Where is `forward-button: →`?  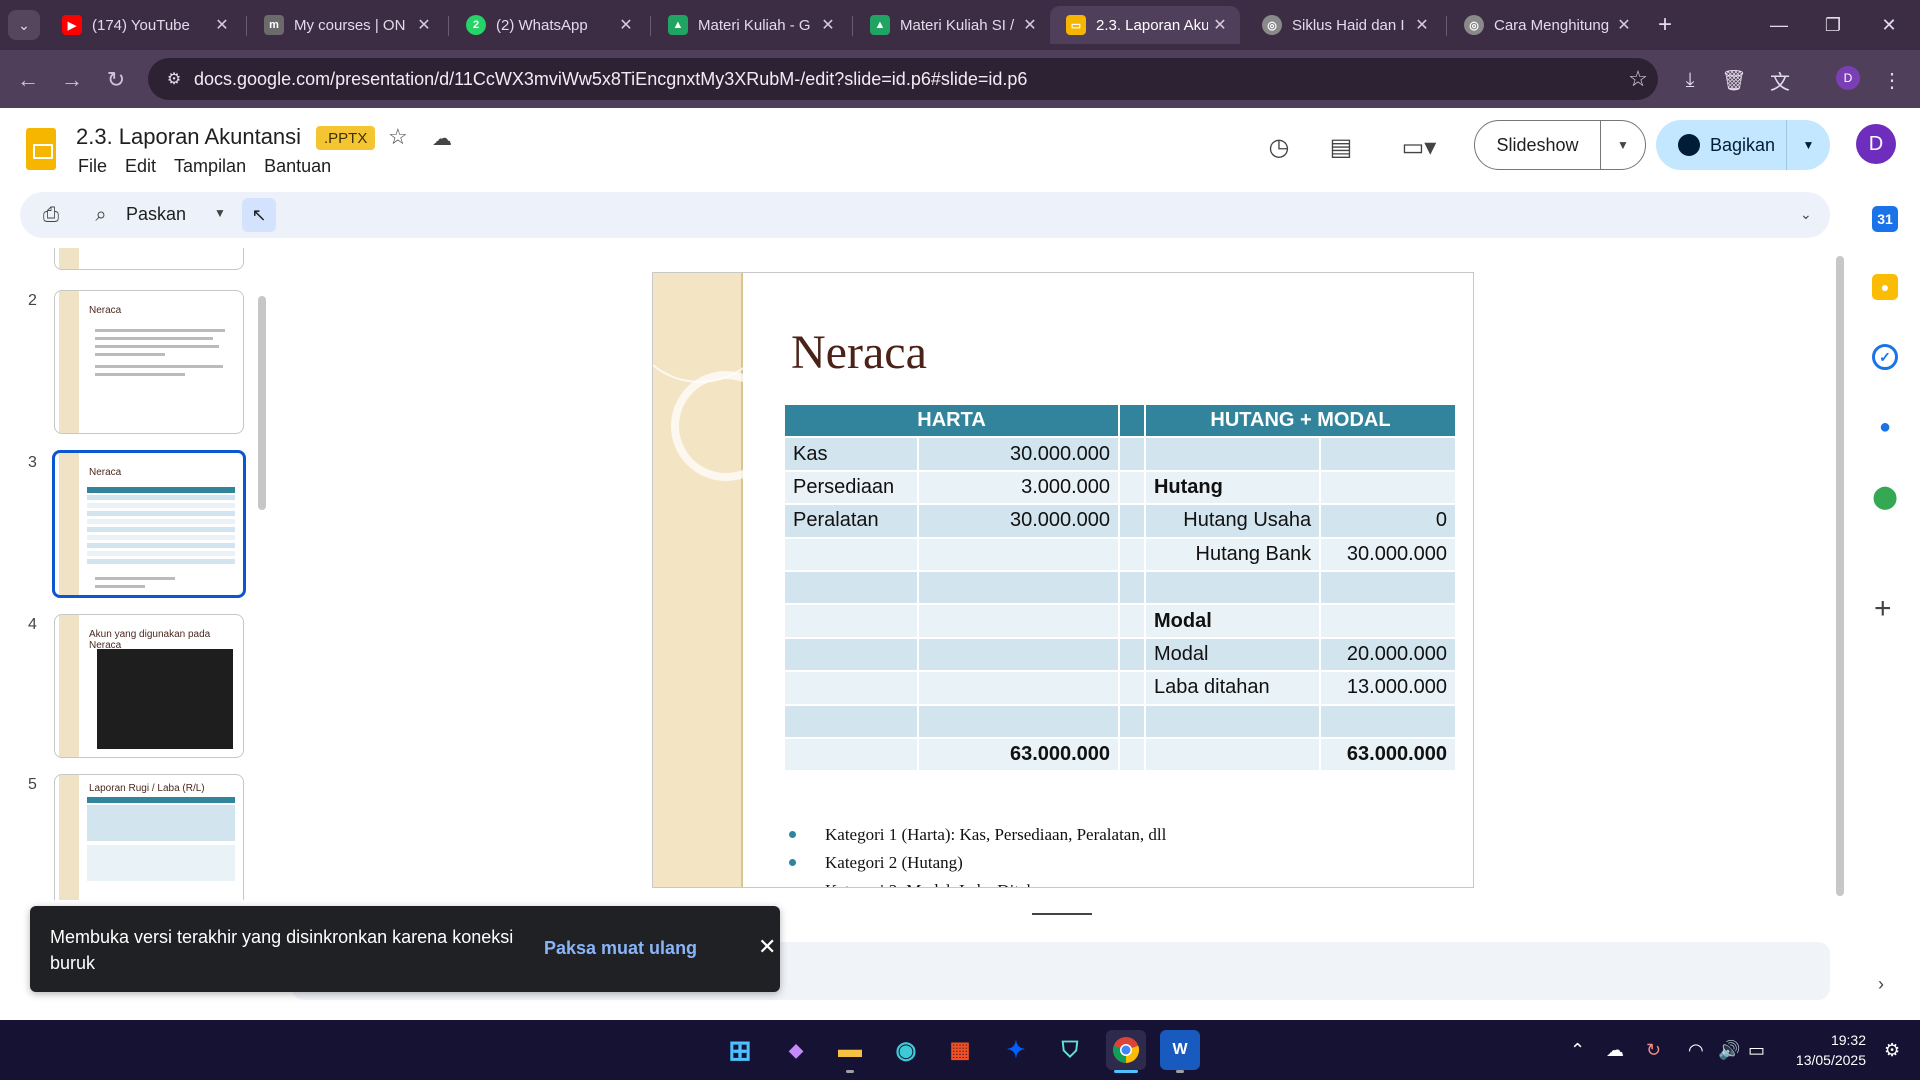 forward-button: → is located at coordinates (72, 80).